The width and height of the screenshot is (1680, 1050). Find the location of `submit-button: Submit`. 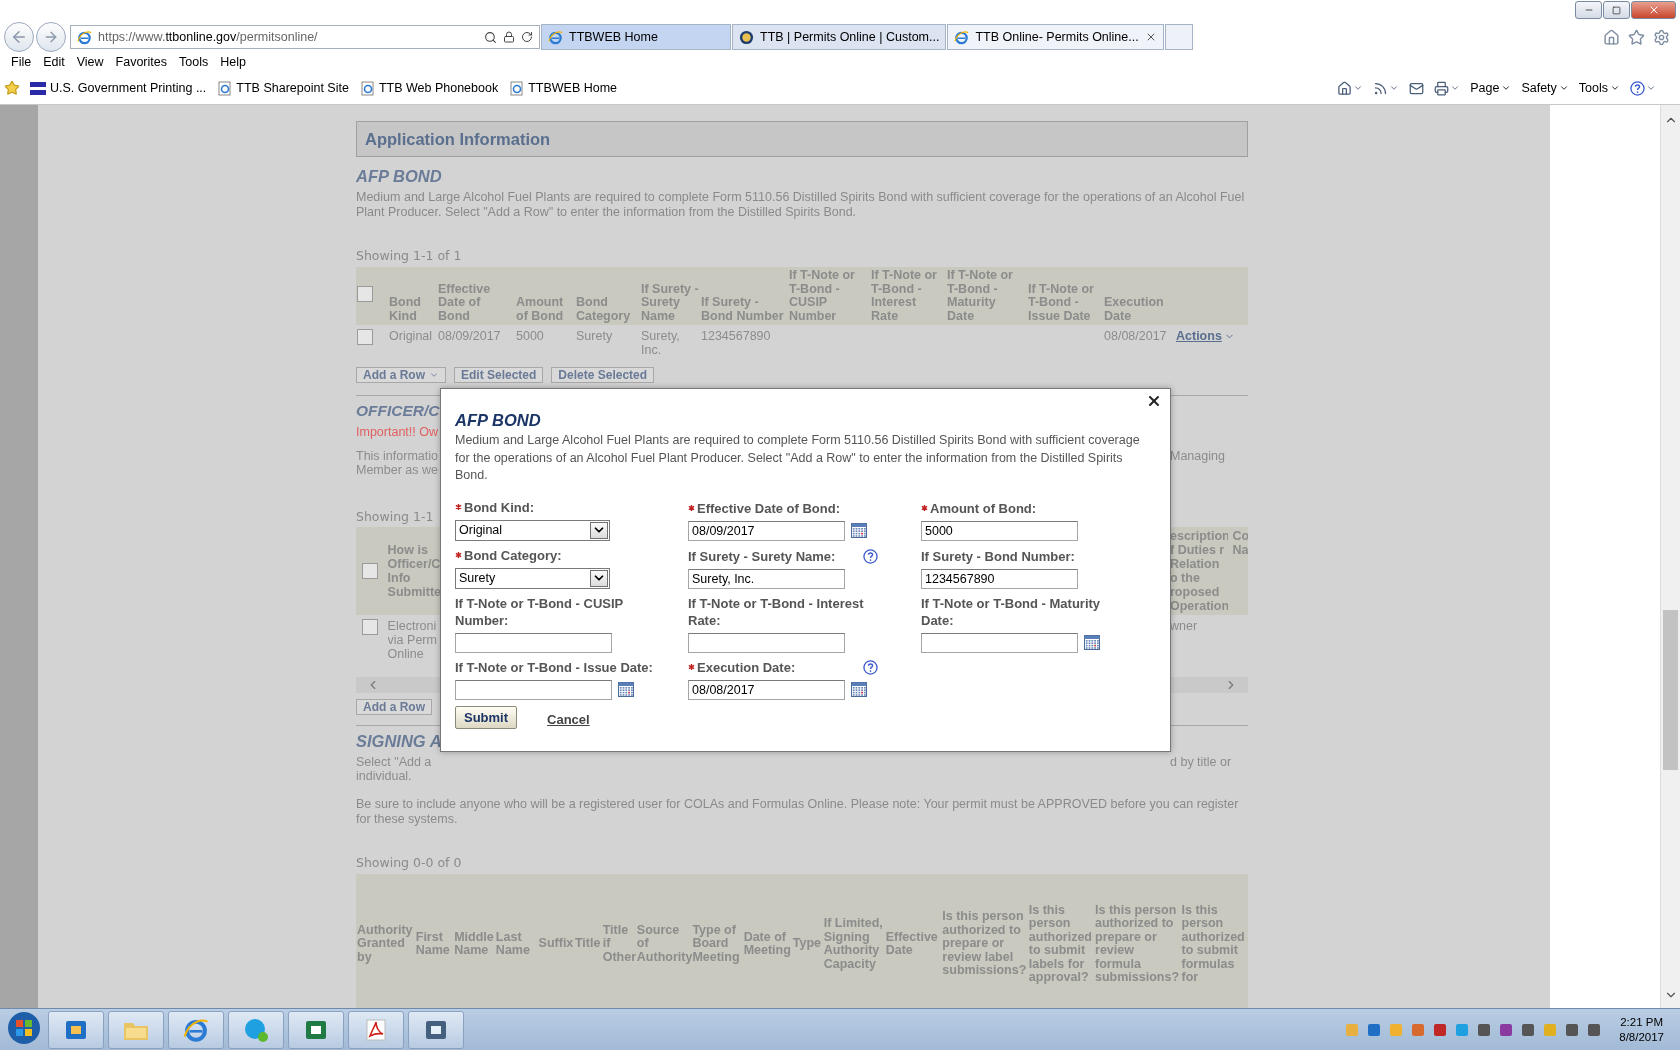

submit-button: Submit is located at coordinates (486, 717).